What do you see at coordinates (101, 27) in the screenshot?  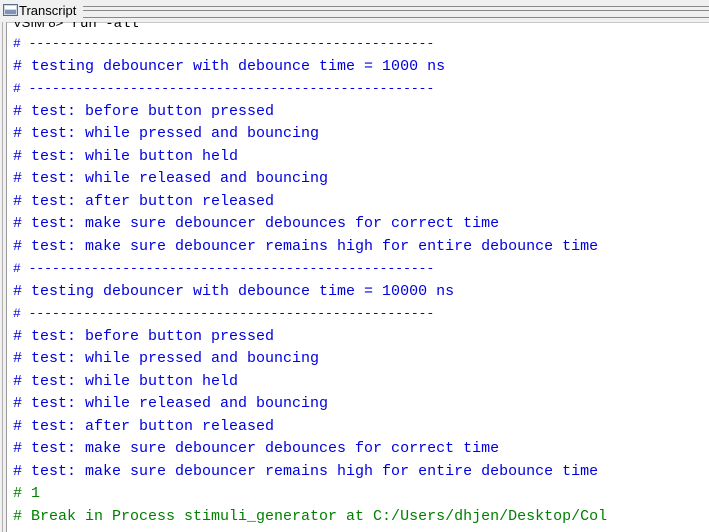 I see `prompt-command: run -all` at bounding box center [101, 27].